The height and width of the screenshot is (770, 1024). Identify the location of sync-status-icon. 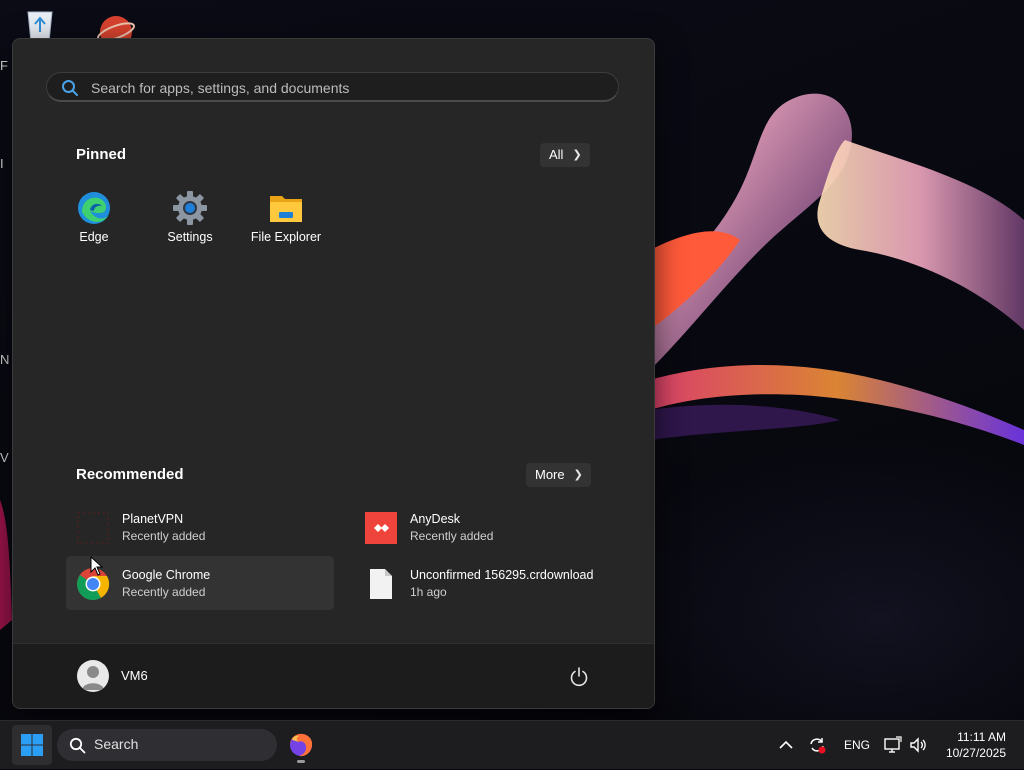
(817, 745).